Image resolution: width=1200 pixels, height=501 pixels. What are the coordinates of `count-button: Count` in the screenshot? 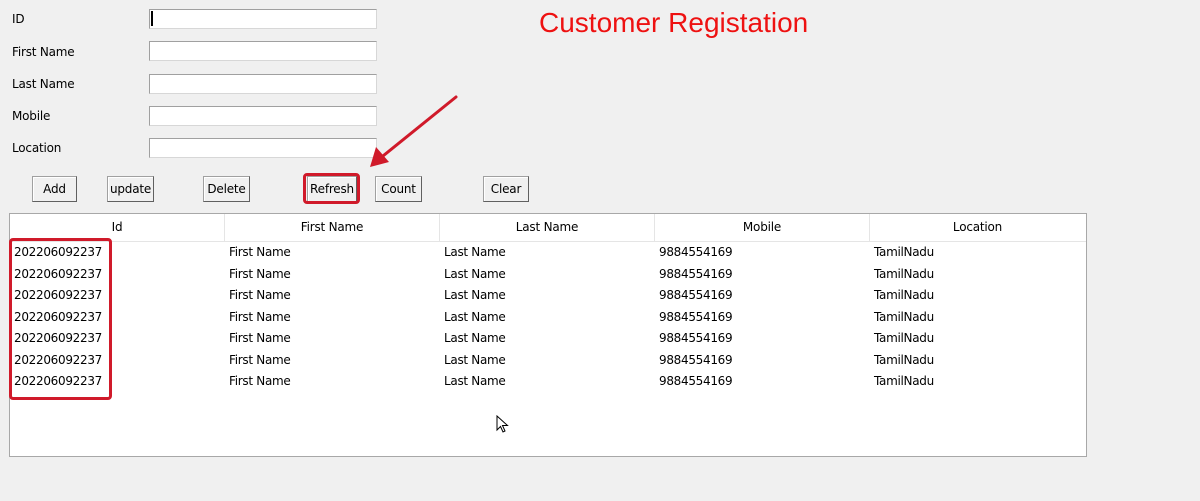 It's located at (398, 189).